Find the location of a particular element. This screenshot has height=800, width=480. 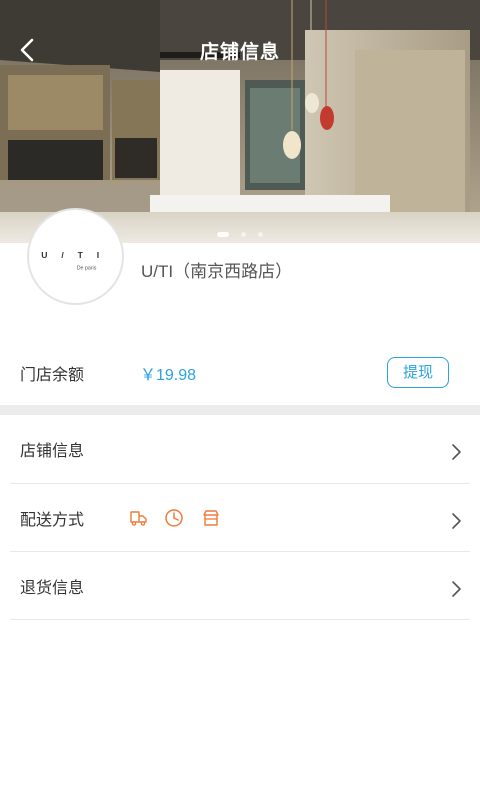

delivery-icons is located at coordinates (180, 519).